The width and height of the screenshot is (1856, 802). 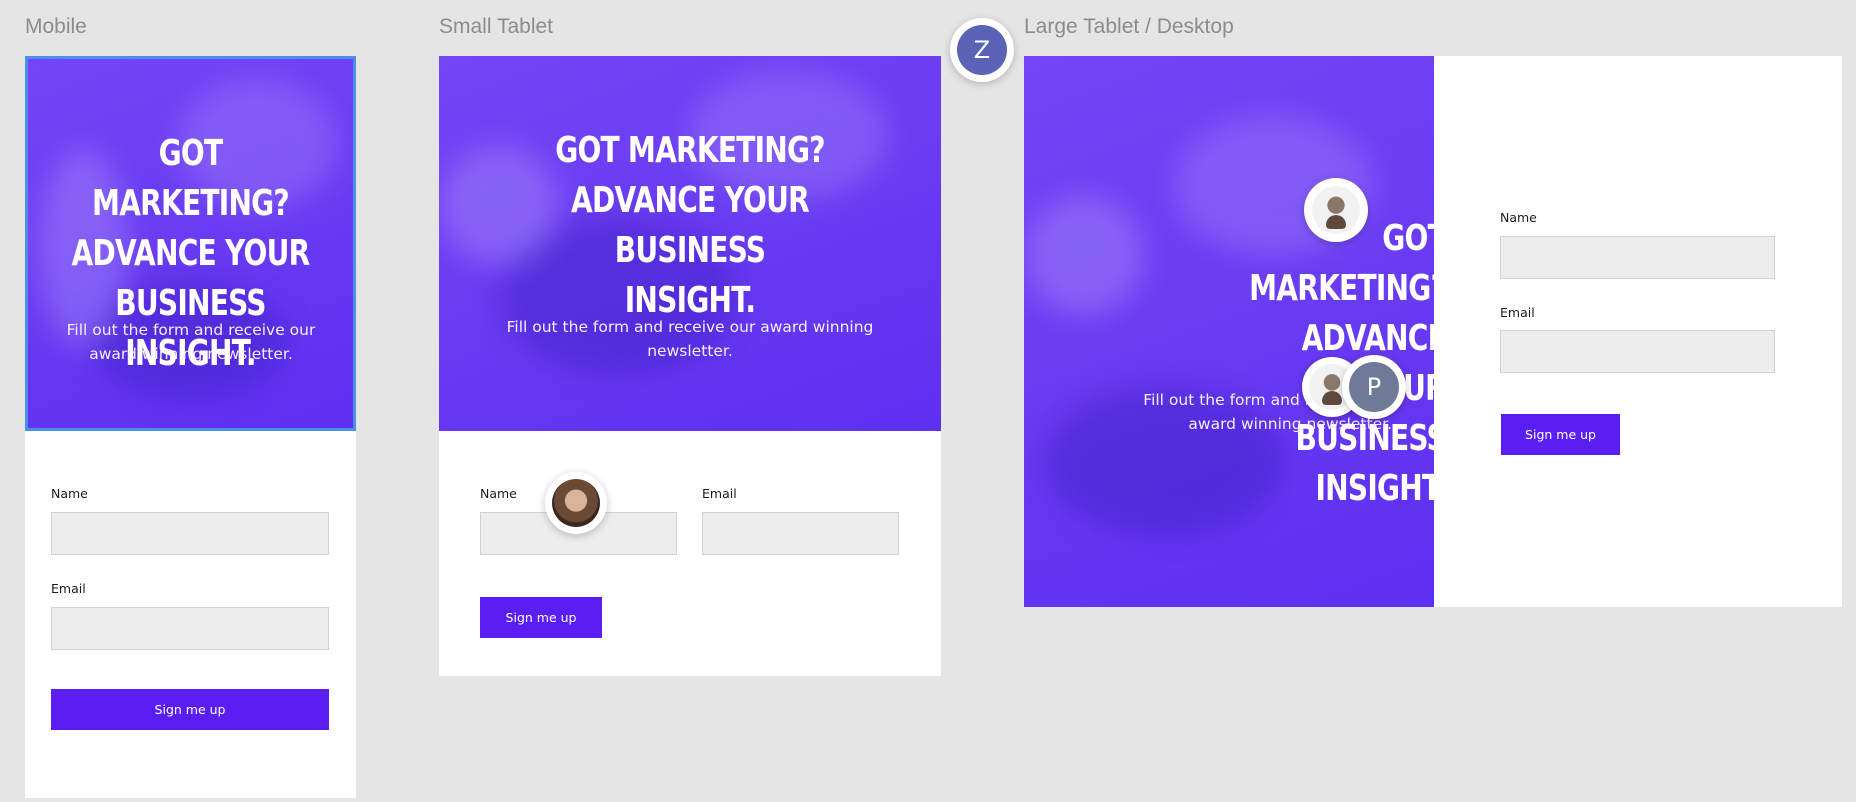 I want to click on collaborator-z-initial: Z, so click(x=982, y=50).